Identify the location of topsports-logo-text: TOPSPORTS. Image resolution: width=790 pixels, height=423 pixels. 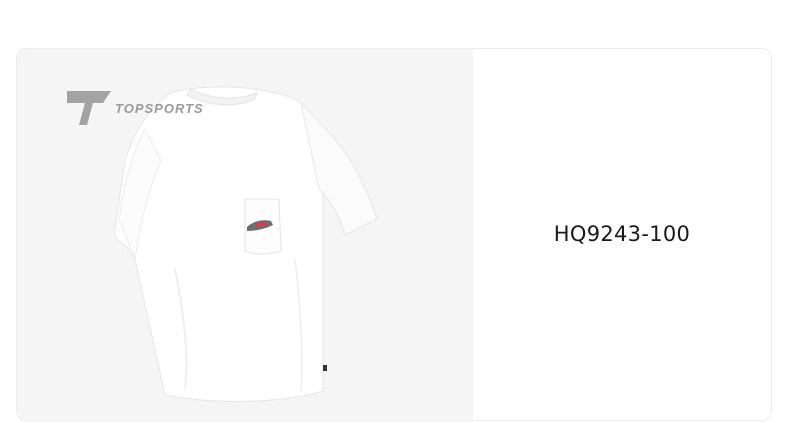
(159, 108).